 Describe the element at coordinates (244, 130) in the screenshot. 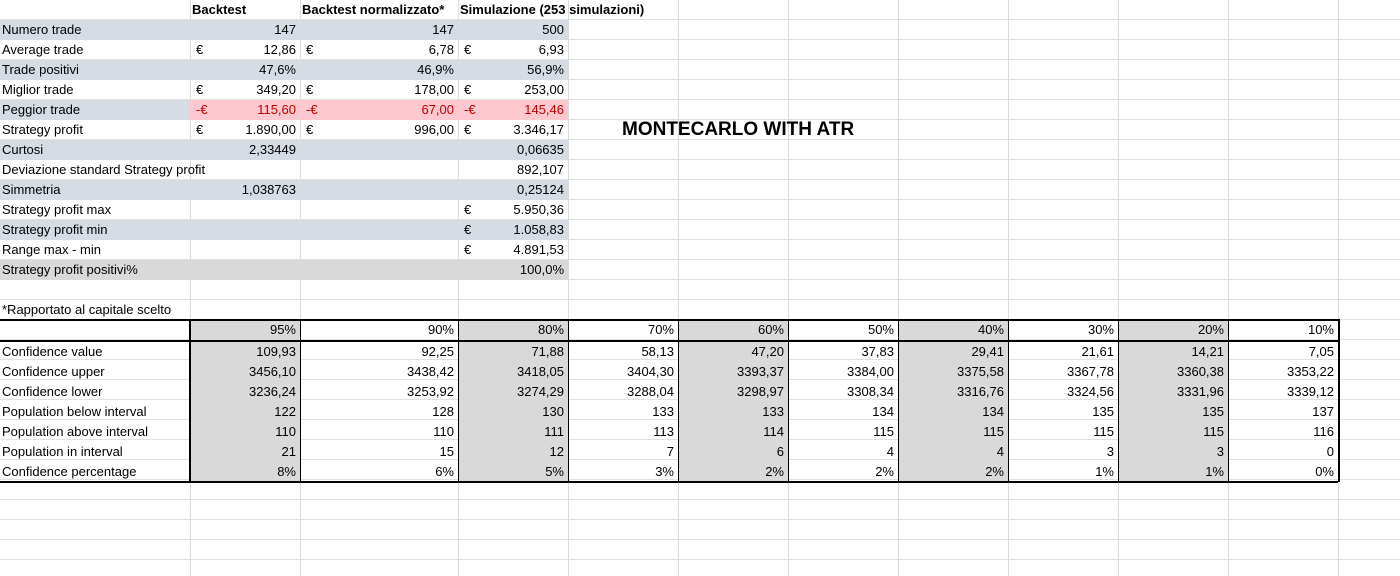

I see `stat-value: 1.890,00` at that location.